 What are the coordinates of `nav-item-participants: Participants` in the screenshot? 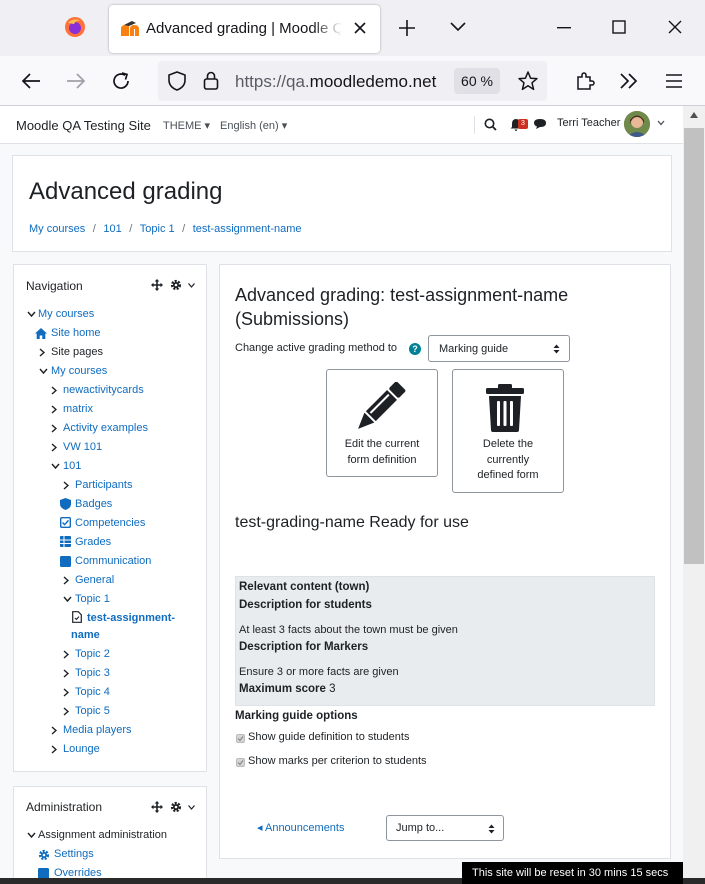 It's located at (103, 485).